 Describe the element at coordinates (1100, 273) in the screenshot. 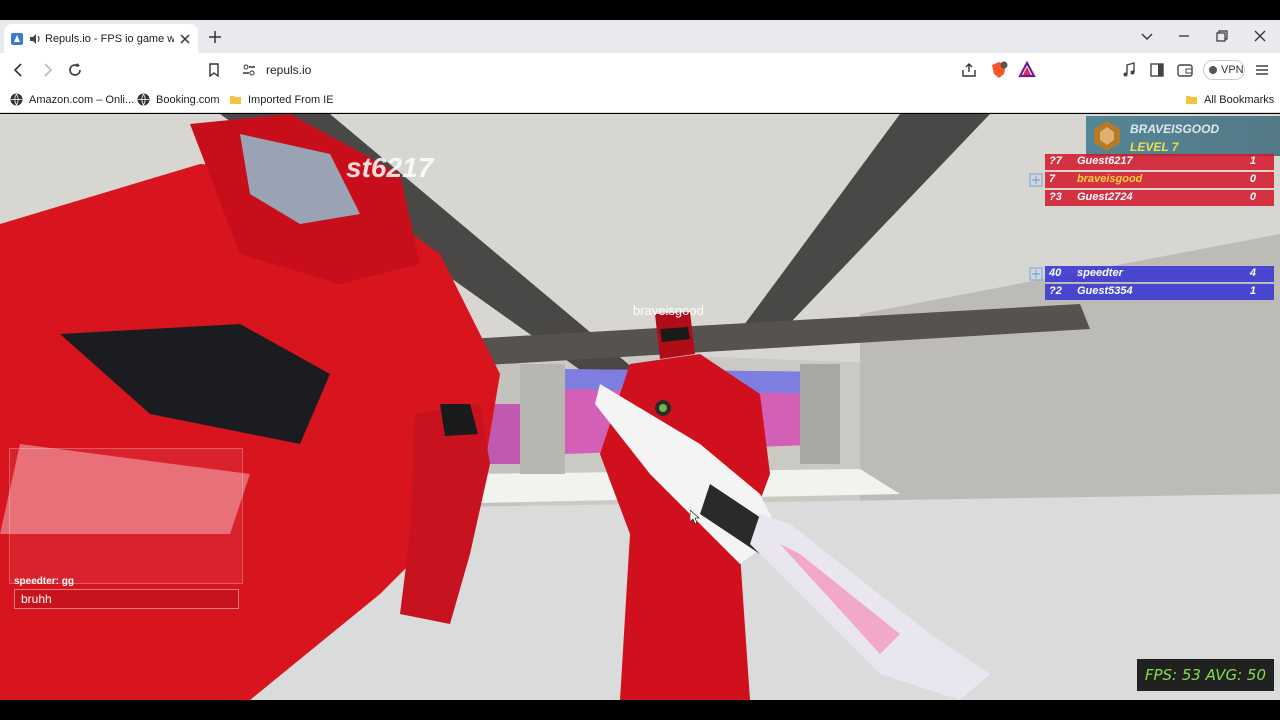

I see `player-name: speedter` at that location.